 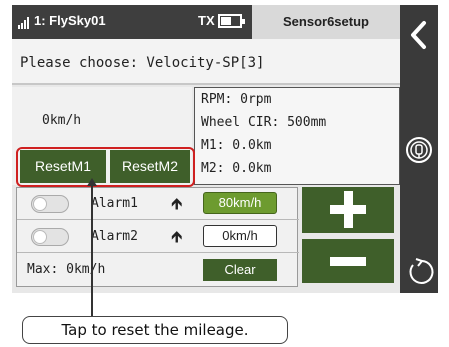 I want to click on rotate-button, so click(x=420, y=272).